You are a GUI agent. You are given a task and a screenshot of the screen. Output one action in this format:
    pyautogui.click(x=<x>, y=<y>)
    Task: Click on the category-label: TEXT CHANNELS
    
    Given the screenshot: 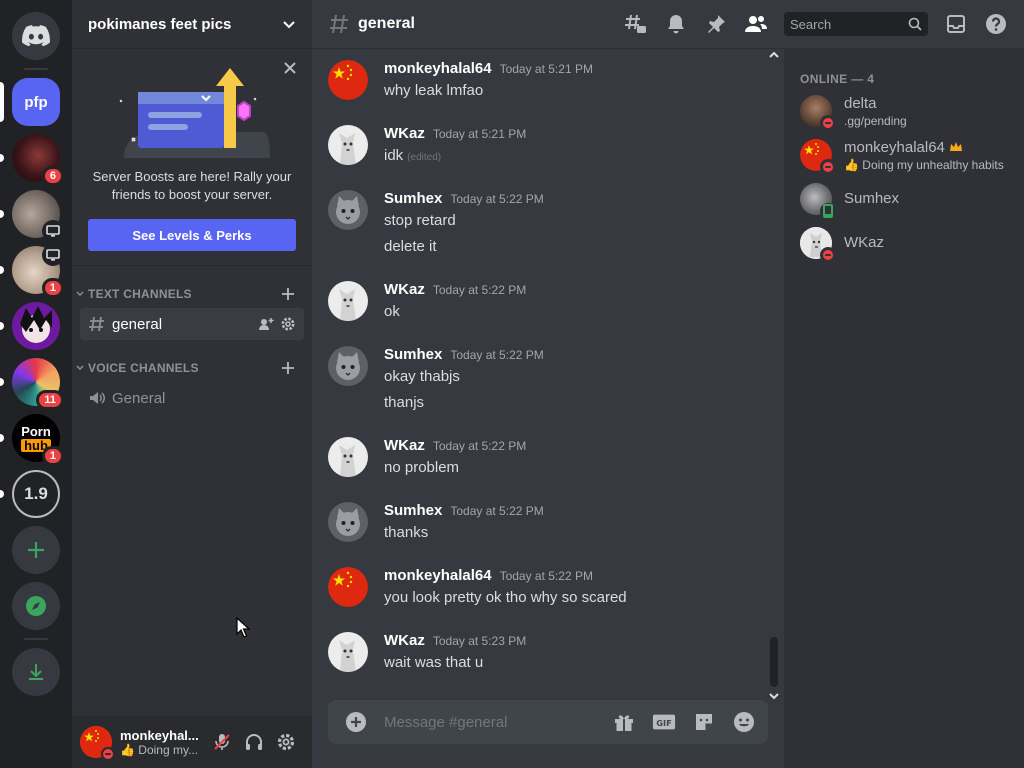 What is the action you would take?
    pyautogui.click(x=140, y=294)
    